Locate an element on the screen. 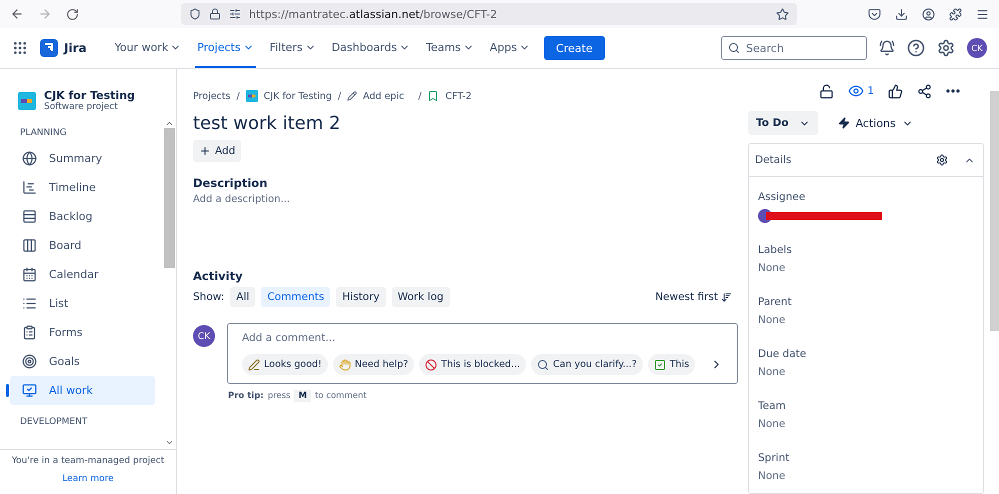  sidebar-item: Summary is located at coordinates (82, 158).